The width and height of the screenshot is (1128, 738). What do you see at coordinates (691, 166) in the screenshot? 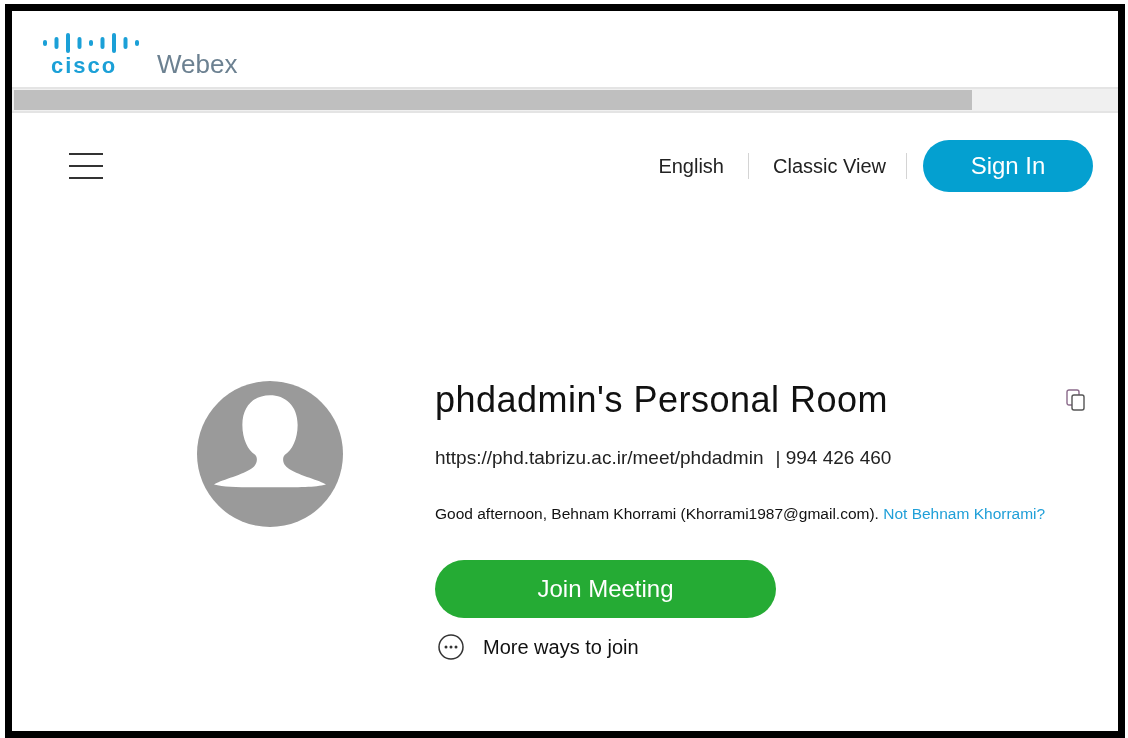
I see `language-link: English` at bounding box center [691, 166].